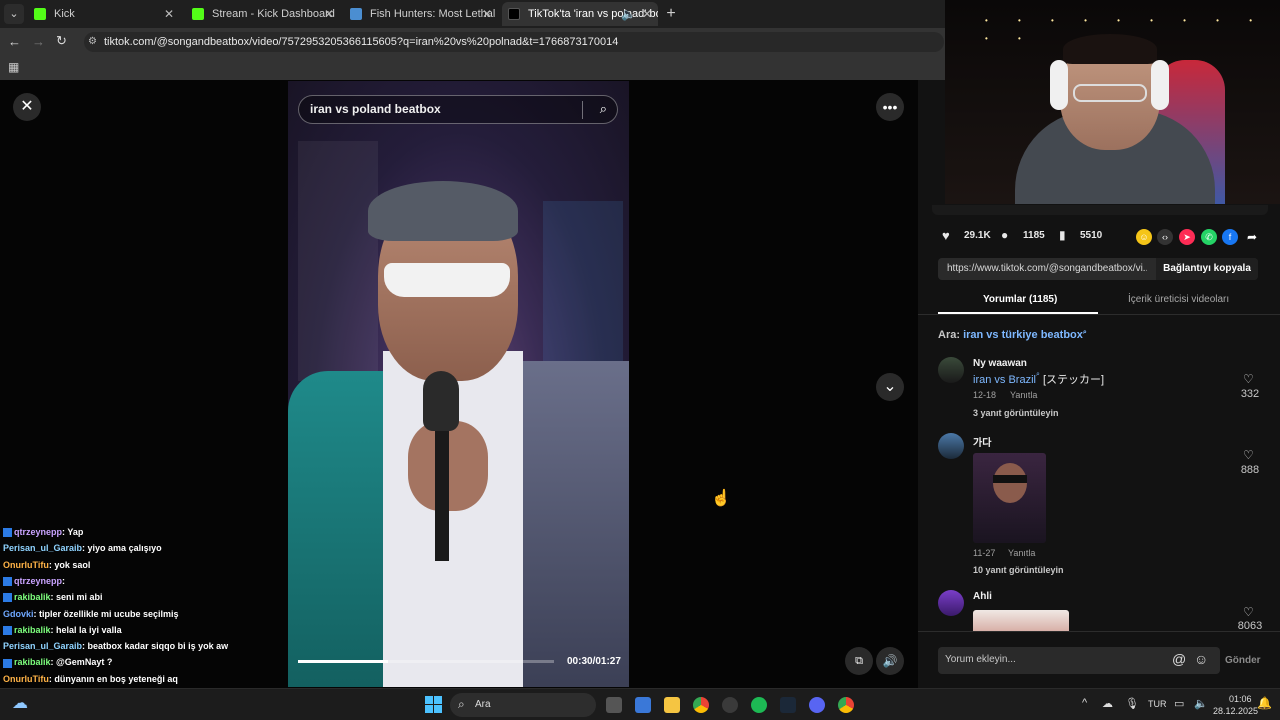  Describe the element at coordinates (1178, 299) in the screenshot. I see `tab-creator-videos: İçerik üreticisi videoları` at that location.